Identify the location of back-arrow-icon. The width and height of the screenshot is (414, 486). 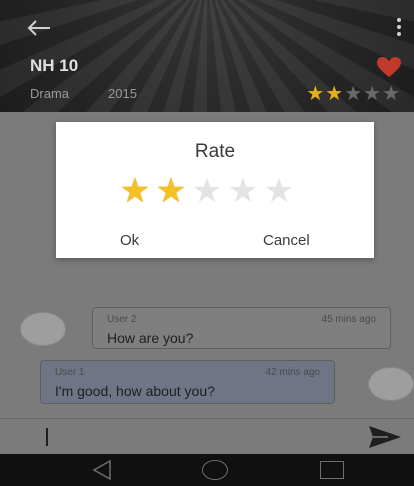
(39, 28).